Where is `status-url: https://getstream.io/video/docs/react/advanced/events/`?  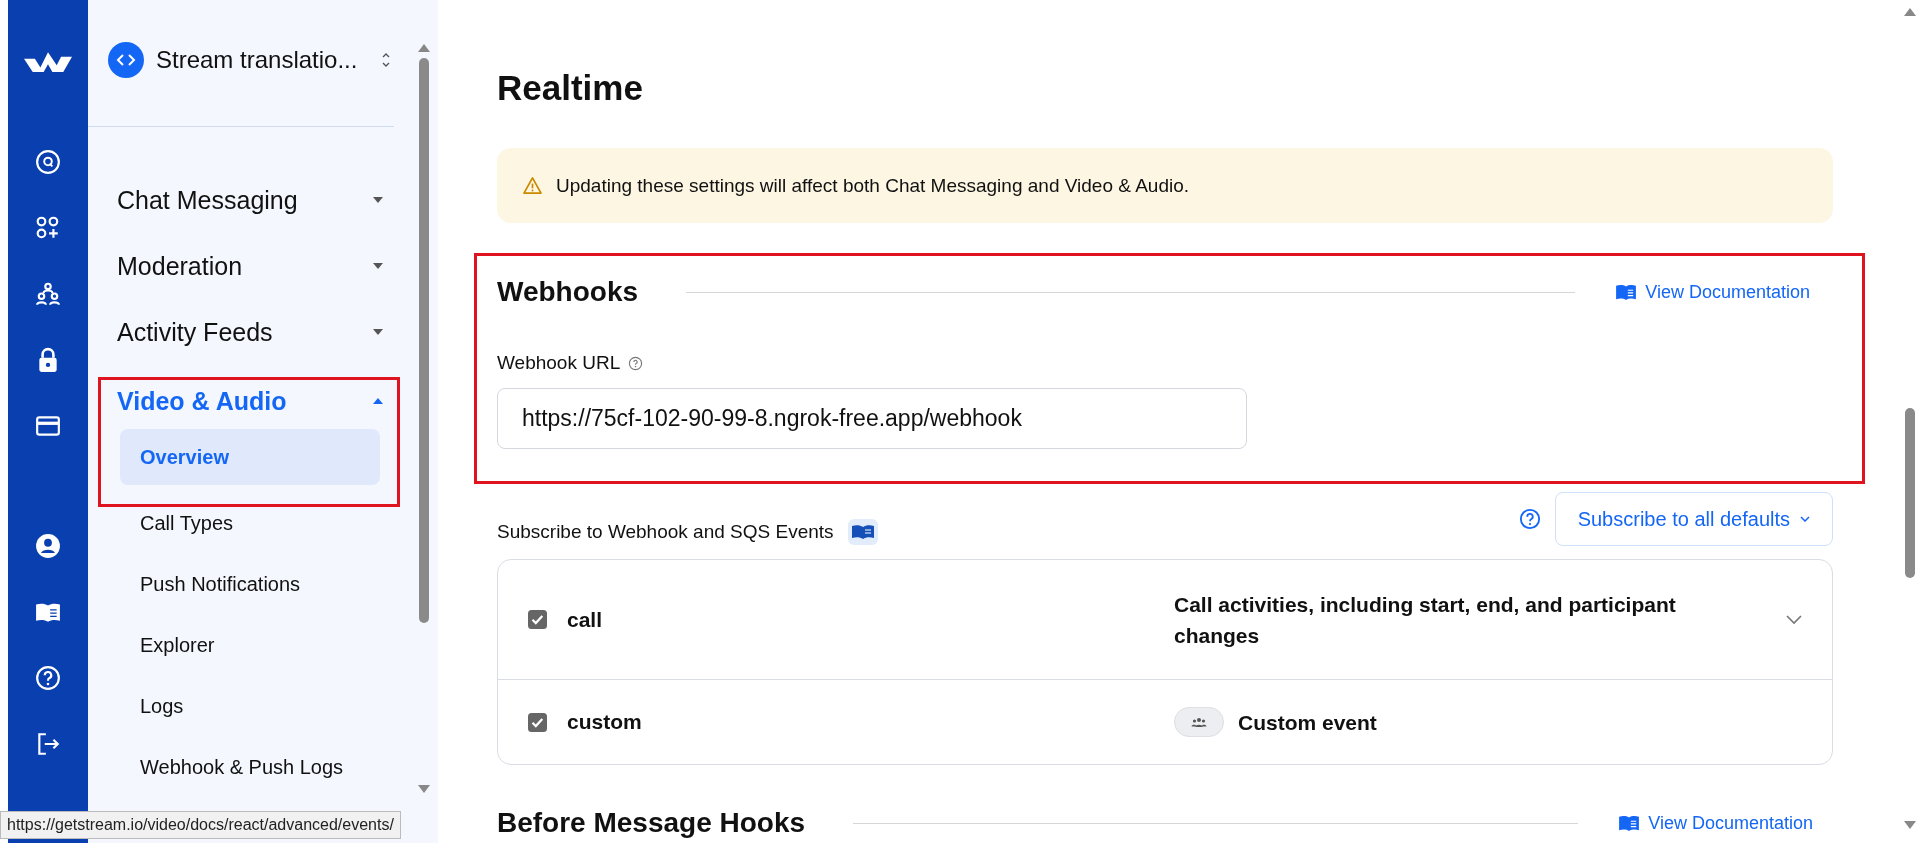
status-url: https://getstream.io/video/docs/react/advanced/events/ is located at coordinates (200, 825).